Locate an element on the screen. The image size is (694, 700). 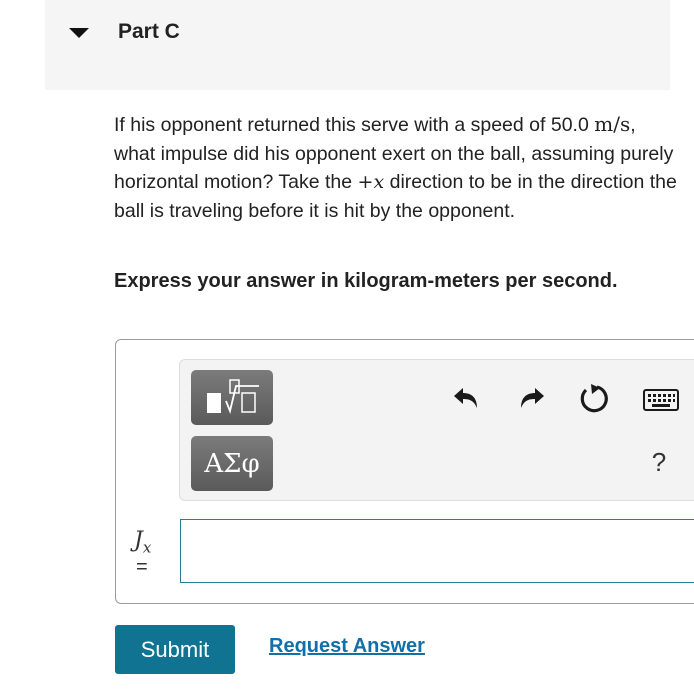
redo-button is located at coordinates (532, 398).